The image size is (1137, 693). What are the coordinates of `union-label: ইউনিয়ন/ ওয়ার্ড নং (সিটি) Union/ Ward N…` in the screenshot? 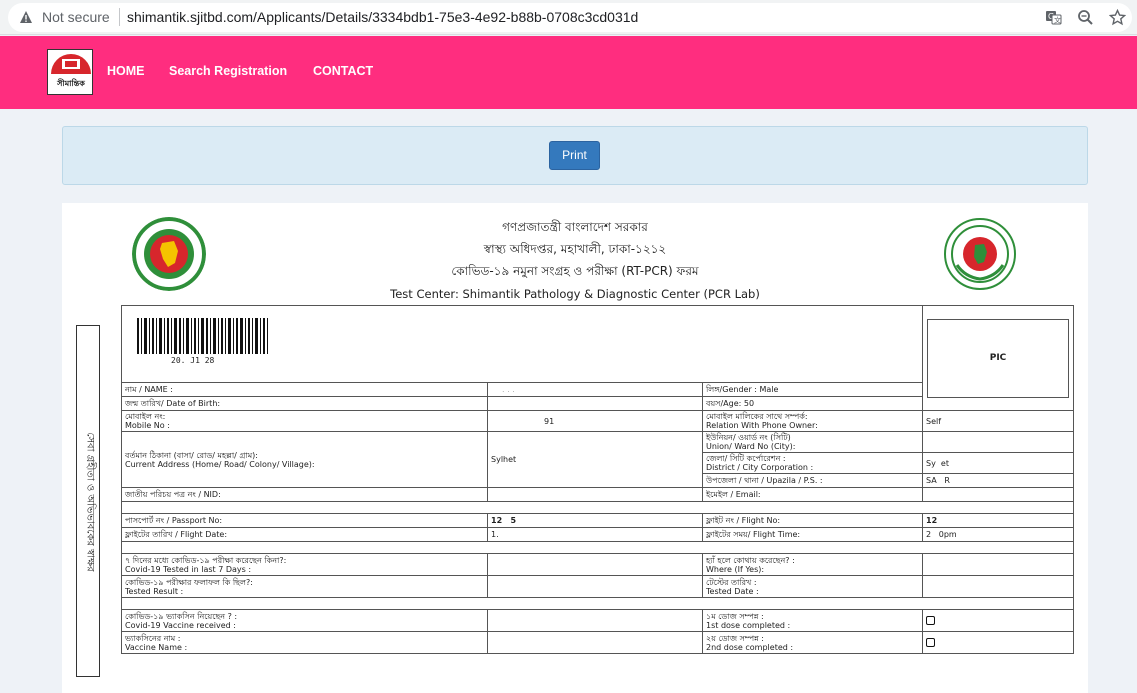 It's located at (812, 442).